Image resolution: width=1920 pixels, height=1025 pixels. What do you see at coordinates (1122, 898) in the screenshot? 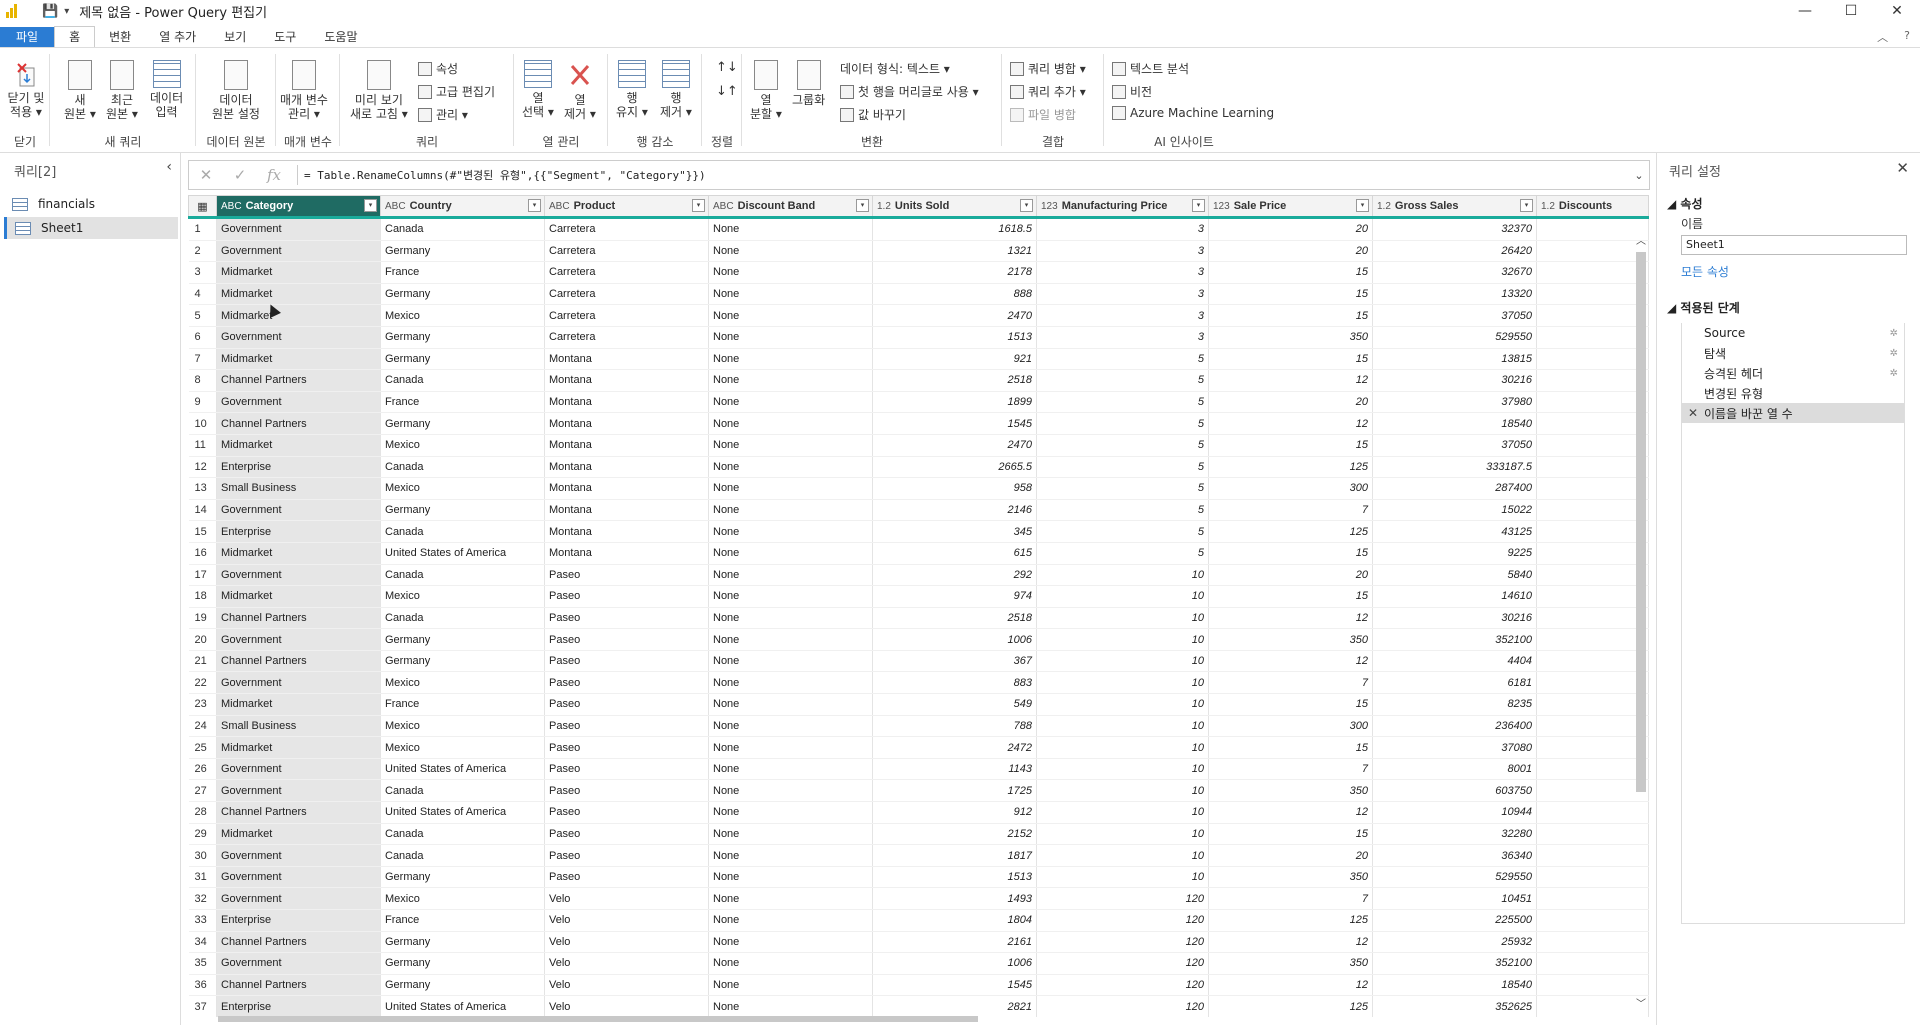
I see `table-cell: 120` at bounding box center [1122, 898].